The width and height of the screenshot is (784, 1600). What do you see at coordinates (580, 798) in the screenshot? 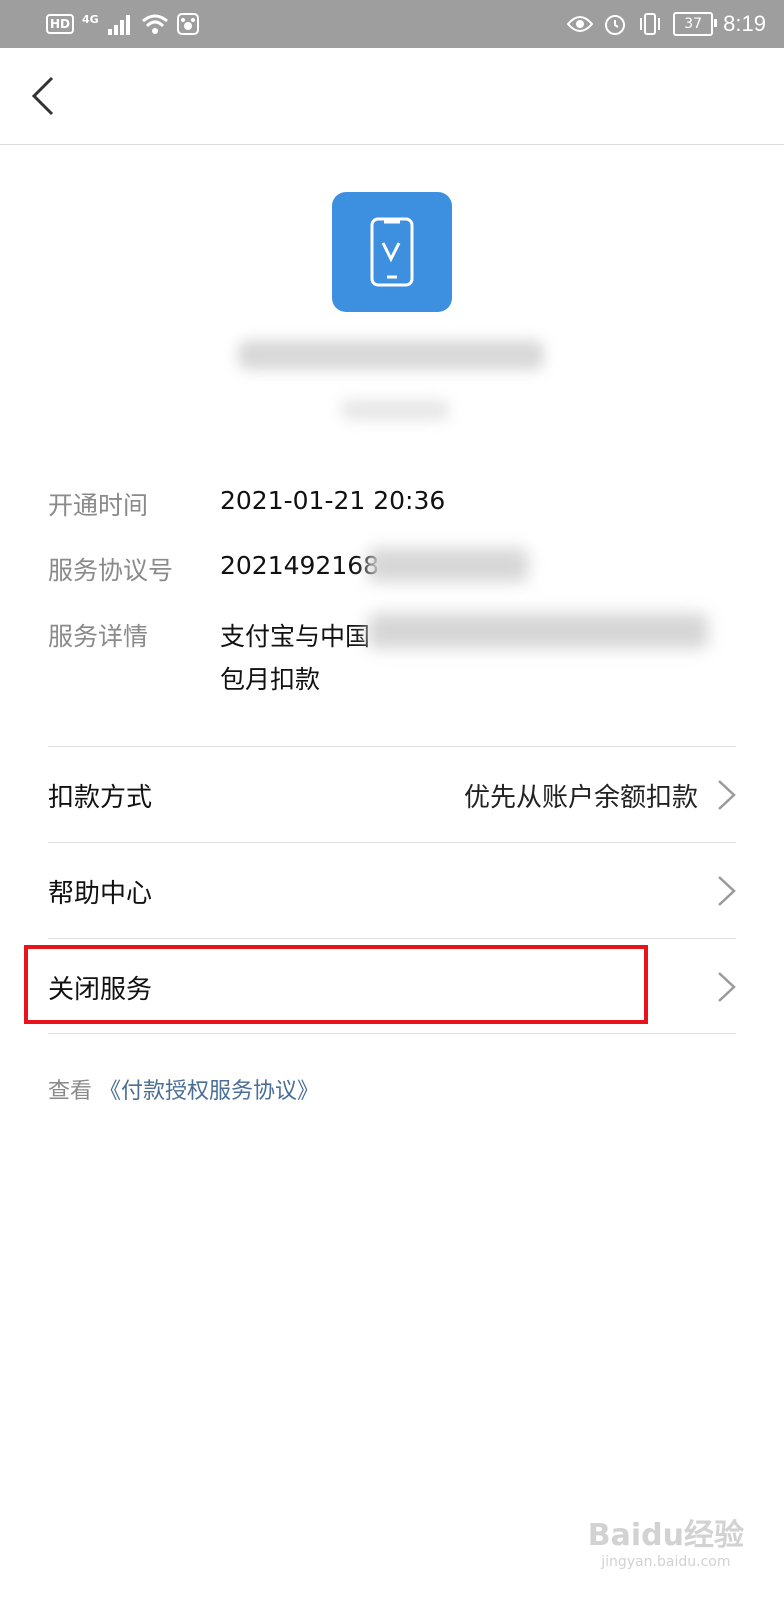
I see `payment-method-value: 优先从账户余额扣款` at bounding box center [580, 798].